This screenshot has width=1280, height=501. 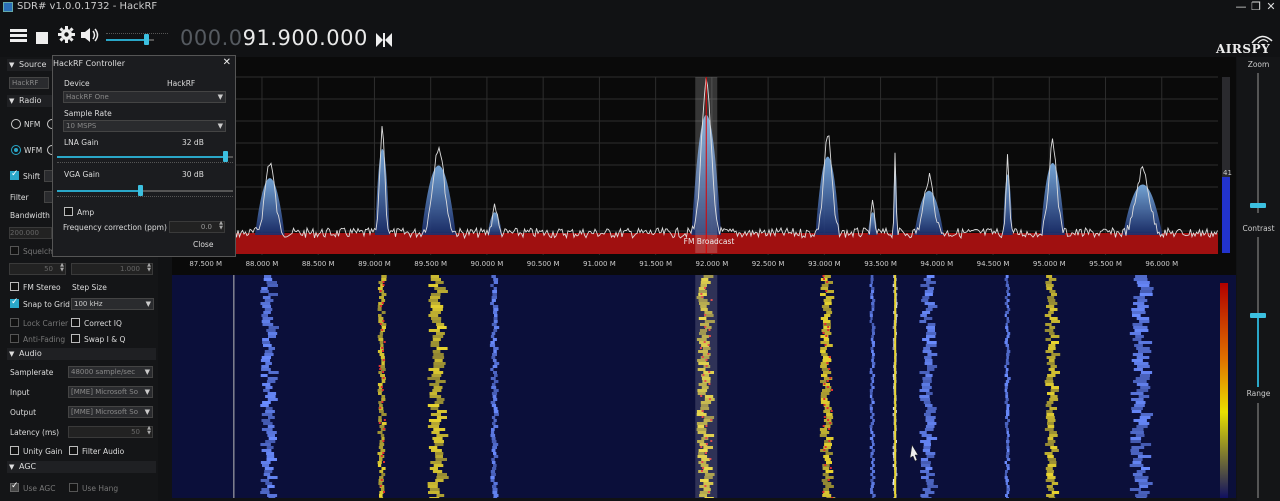 What do you see at coordinates (1258, 450) in the screenshot?
I see `range-slider` at bounding box center [1258, 450].